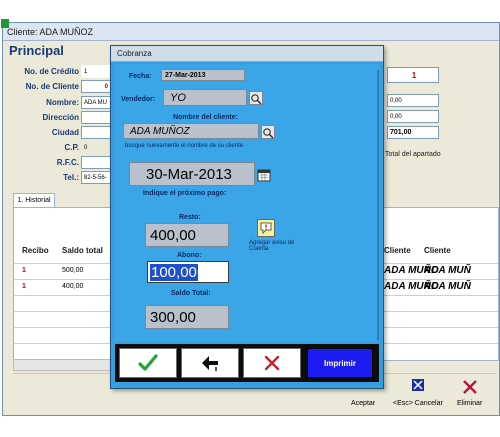 The width and height of the screenshot is (500, 437). What do you see at coordinates (96, 86) in the screenshot?
I see `no-cliente-field: 0` at bounding box center [96, 86].